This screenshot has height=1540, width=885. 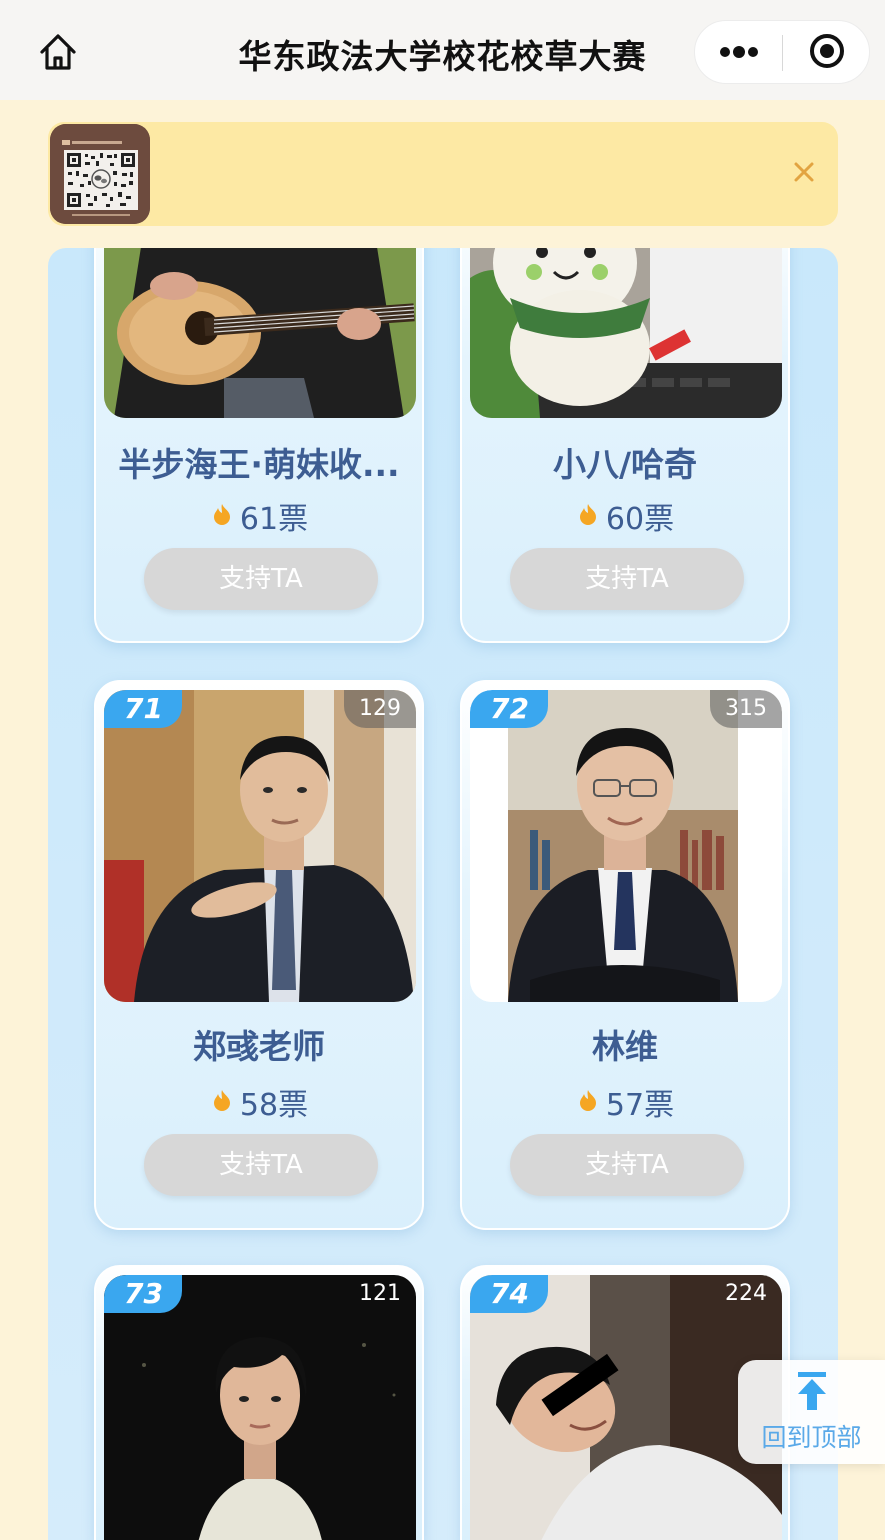 What do you see at coordinates (274, 1105) in the screenshot?
I see `vote-count-text: 58票` at bounding box center [274, 1105].